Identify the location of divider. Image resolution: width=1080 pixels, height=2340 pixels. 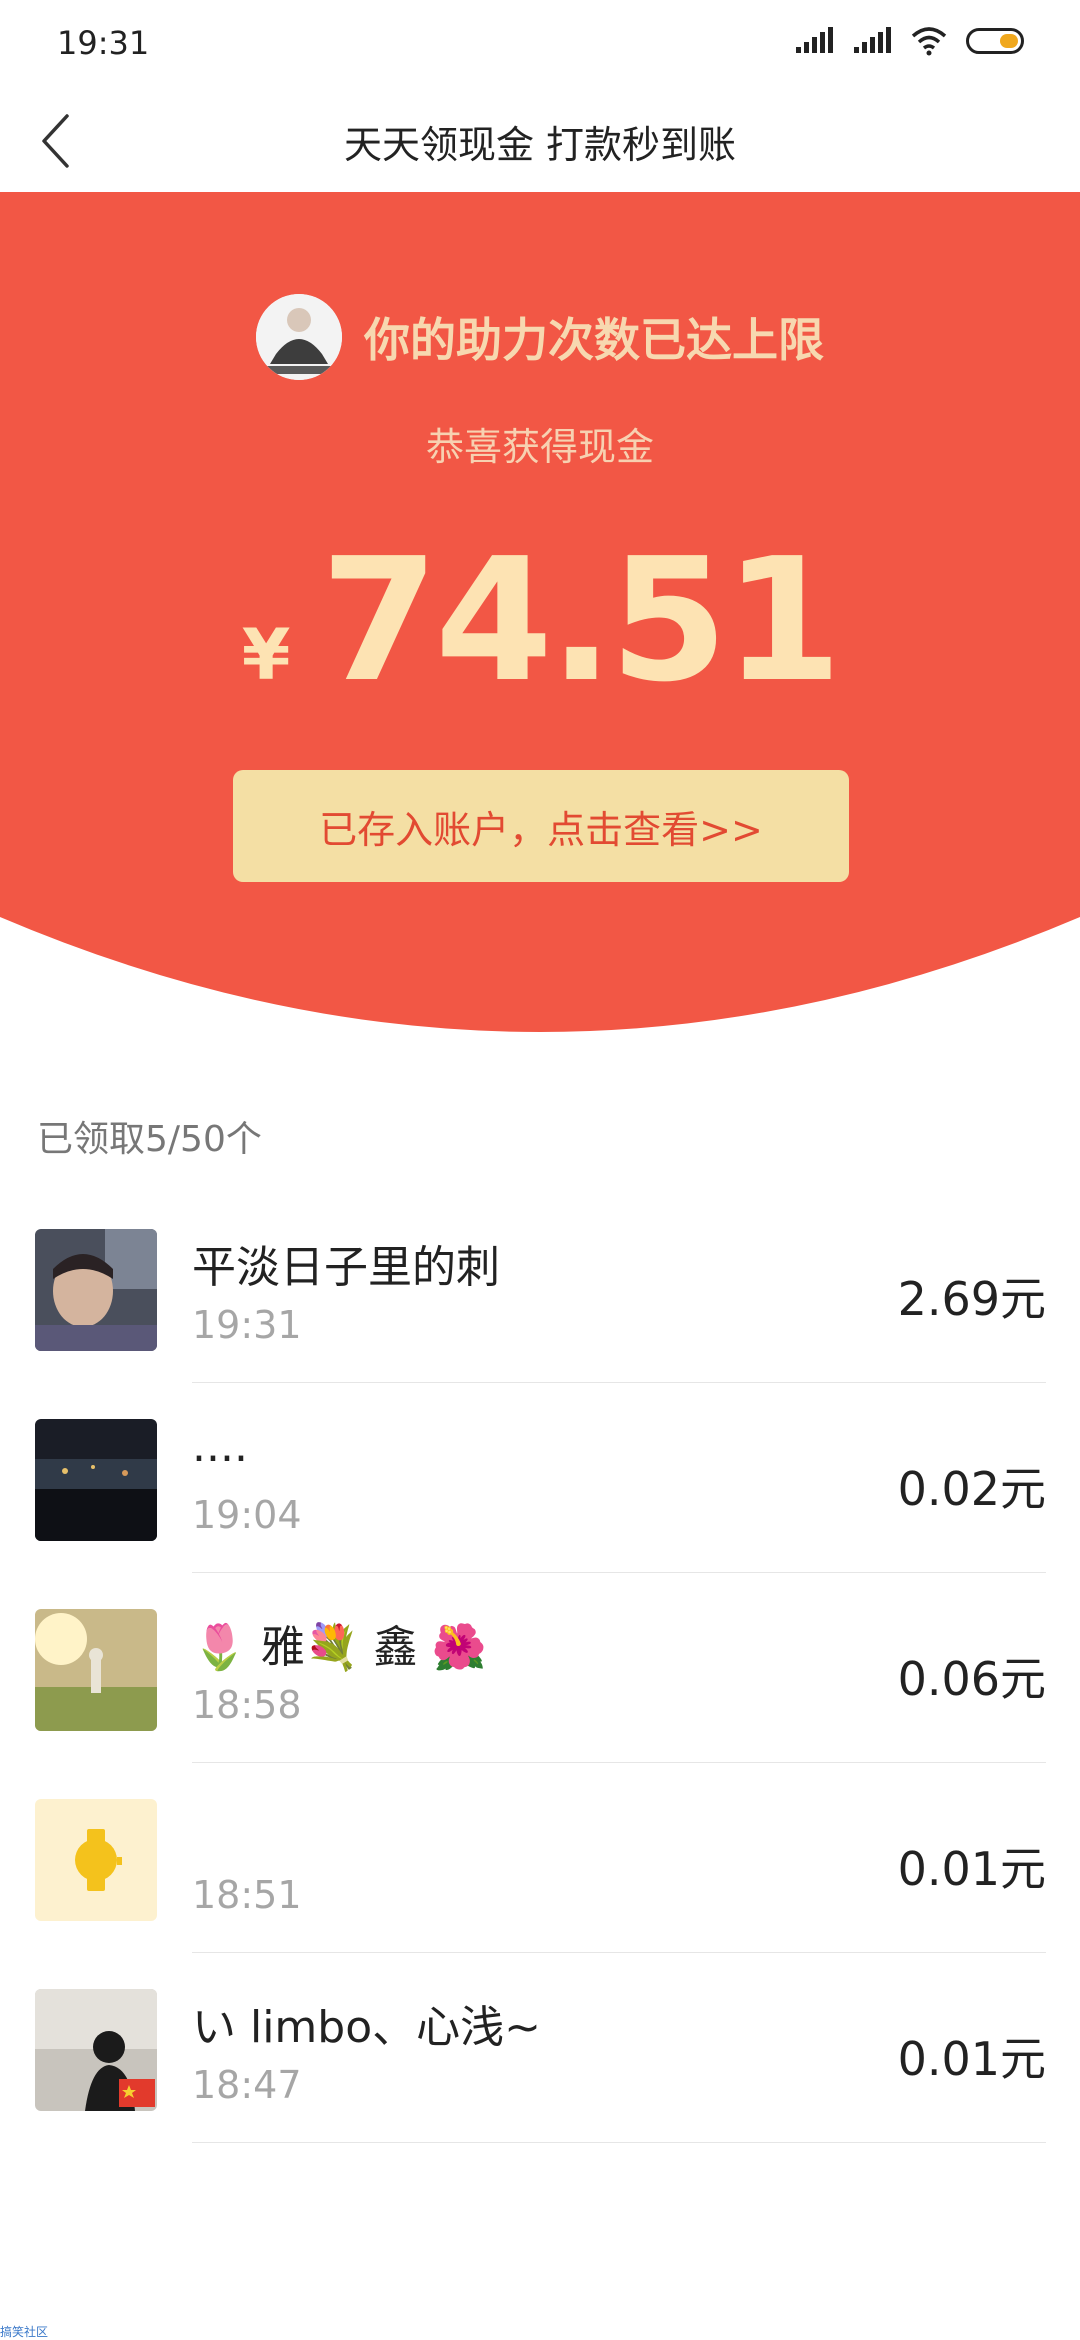
(619, 2142).